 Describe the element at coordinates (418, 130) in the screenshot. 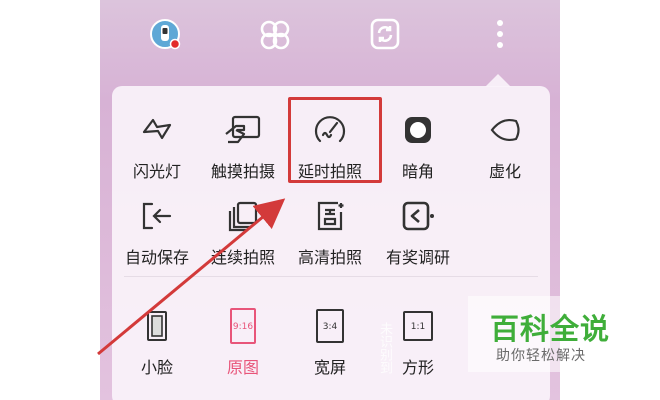

I see `vignette-icon` at that location.